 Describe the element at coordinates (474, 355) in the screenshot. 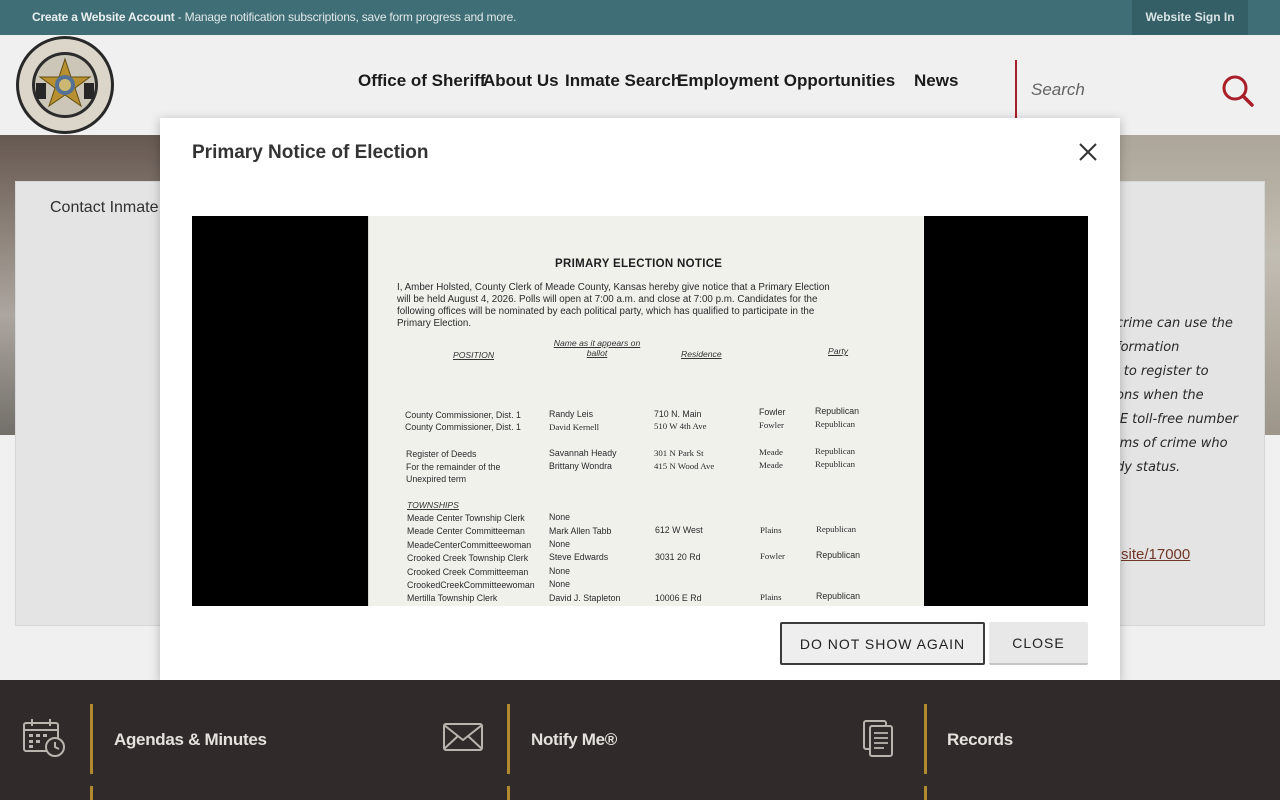

I see `column-header-position: POSITION` at that location.